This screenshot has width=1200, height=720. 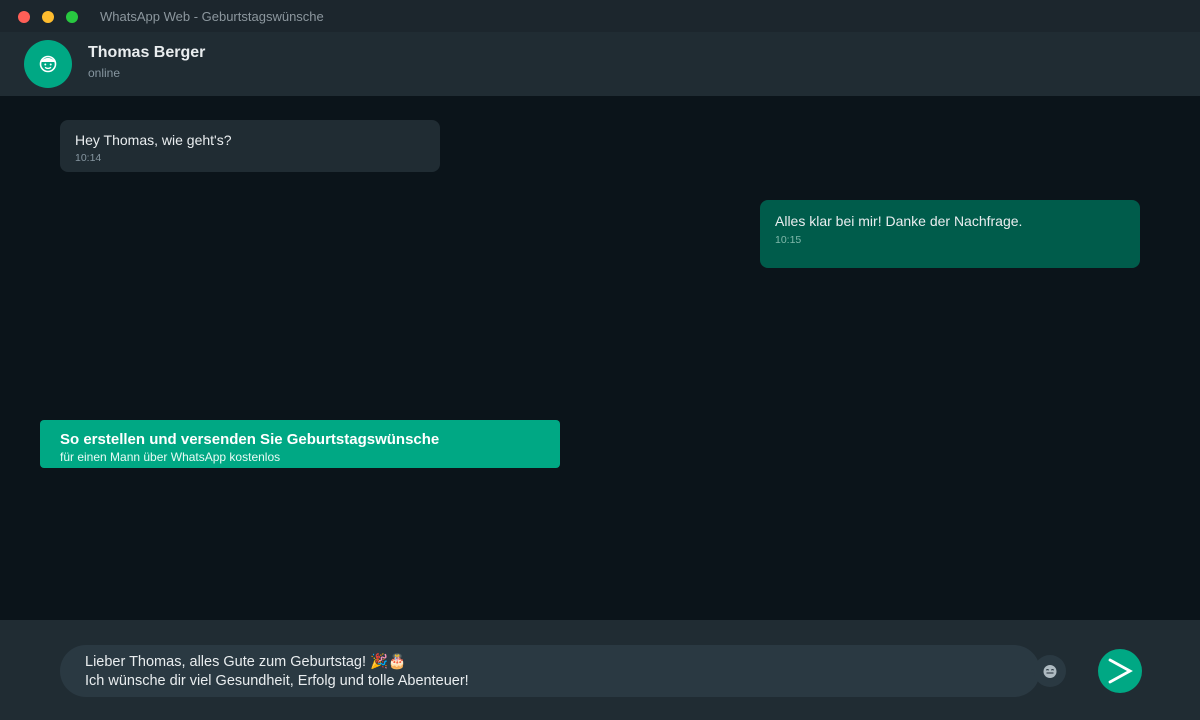 What do you see at coordinates (250, 146) in the screenshot?
I see `message-bubble-incoming: Hey Thomas, wie geht's? 10:14` at bounding box center [250, 146].